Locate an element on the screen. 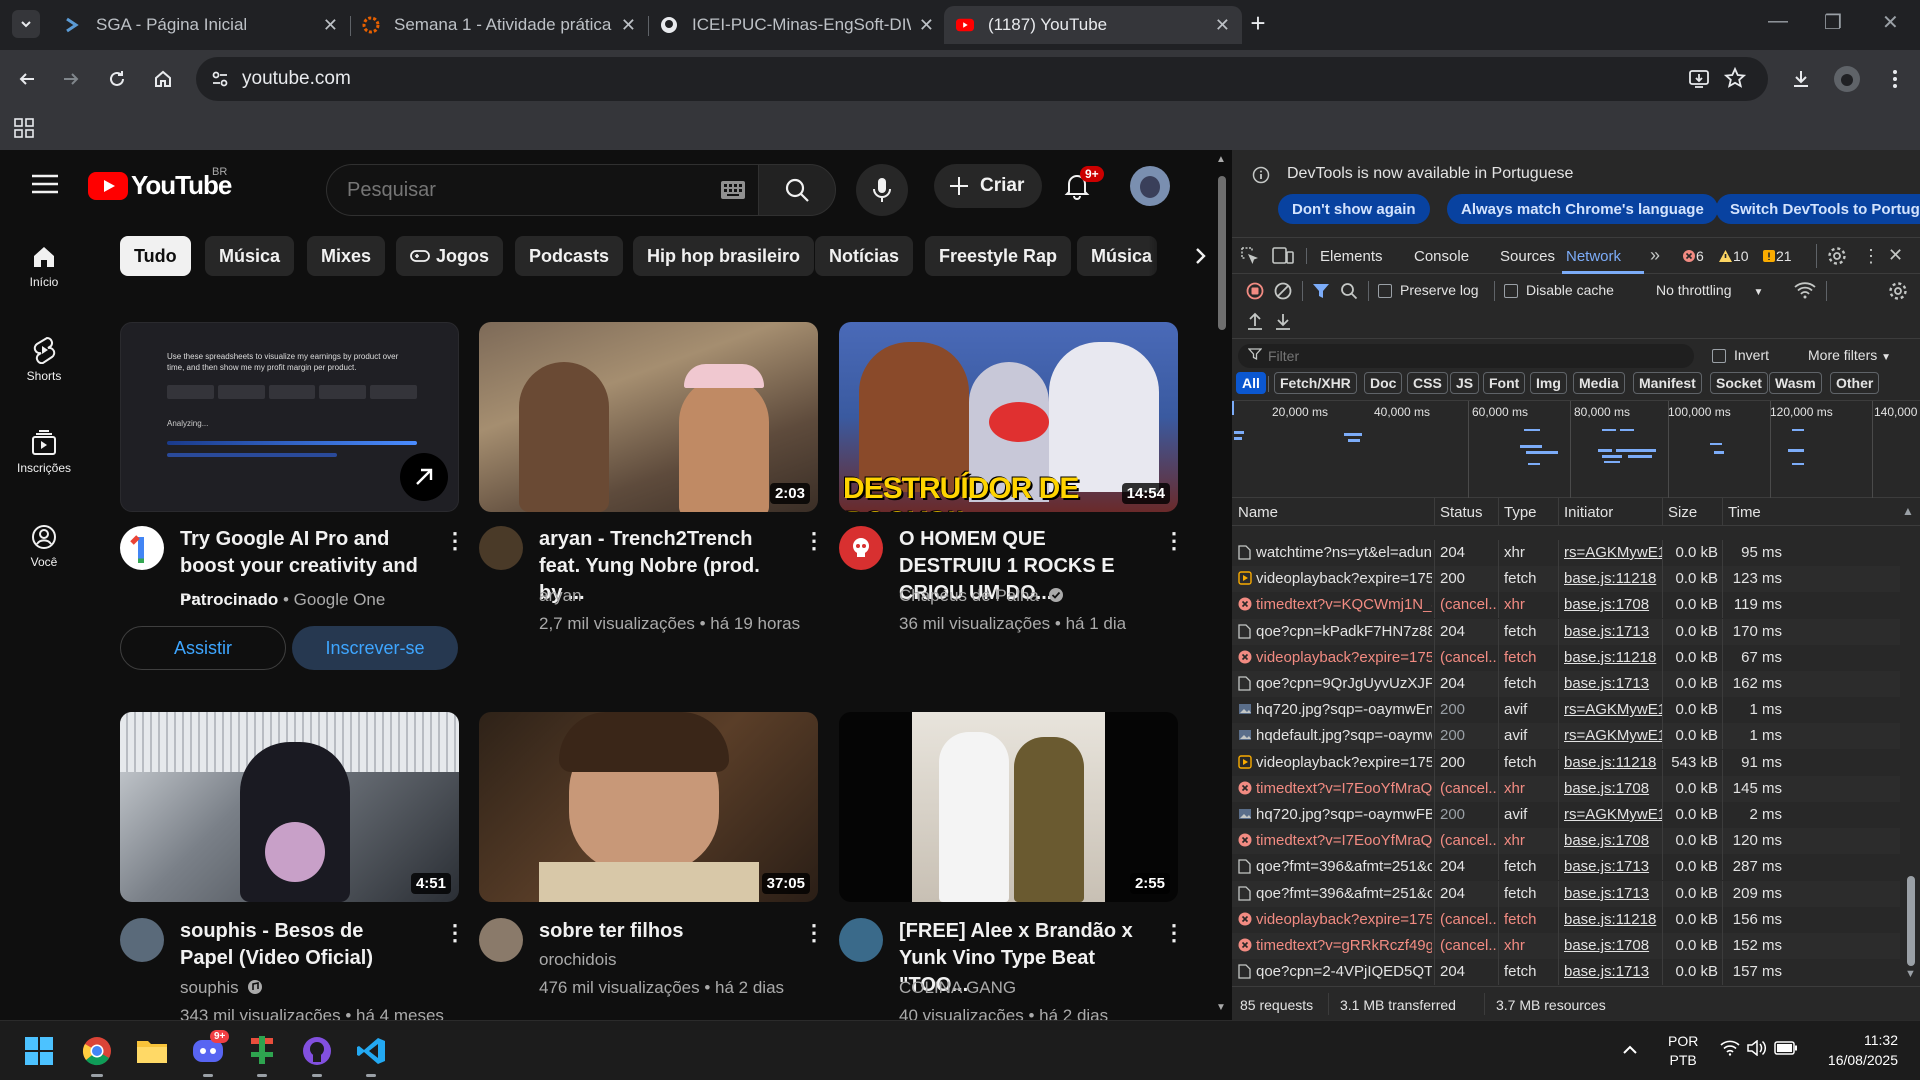  invert-checkbox is located at coordinates (1719, 356).